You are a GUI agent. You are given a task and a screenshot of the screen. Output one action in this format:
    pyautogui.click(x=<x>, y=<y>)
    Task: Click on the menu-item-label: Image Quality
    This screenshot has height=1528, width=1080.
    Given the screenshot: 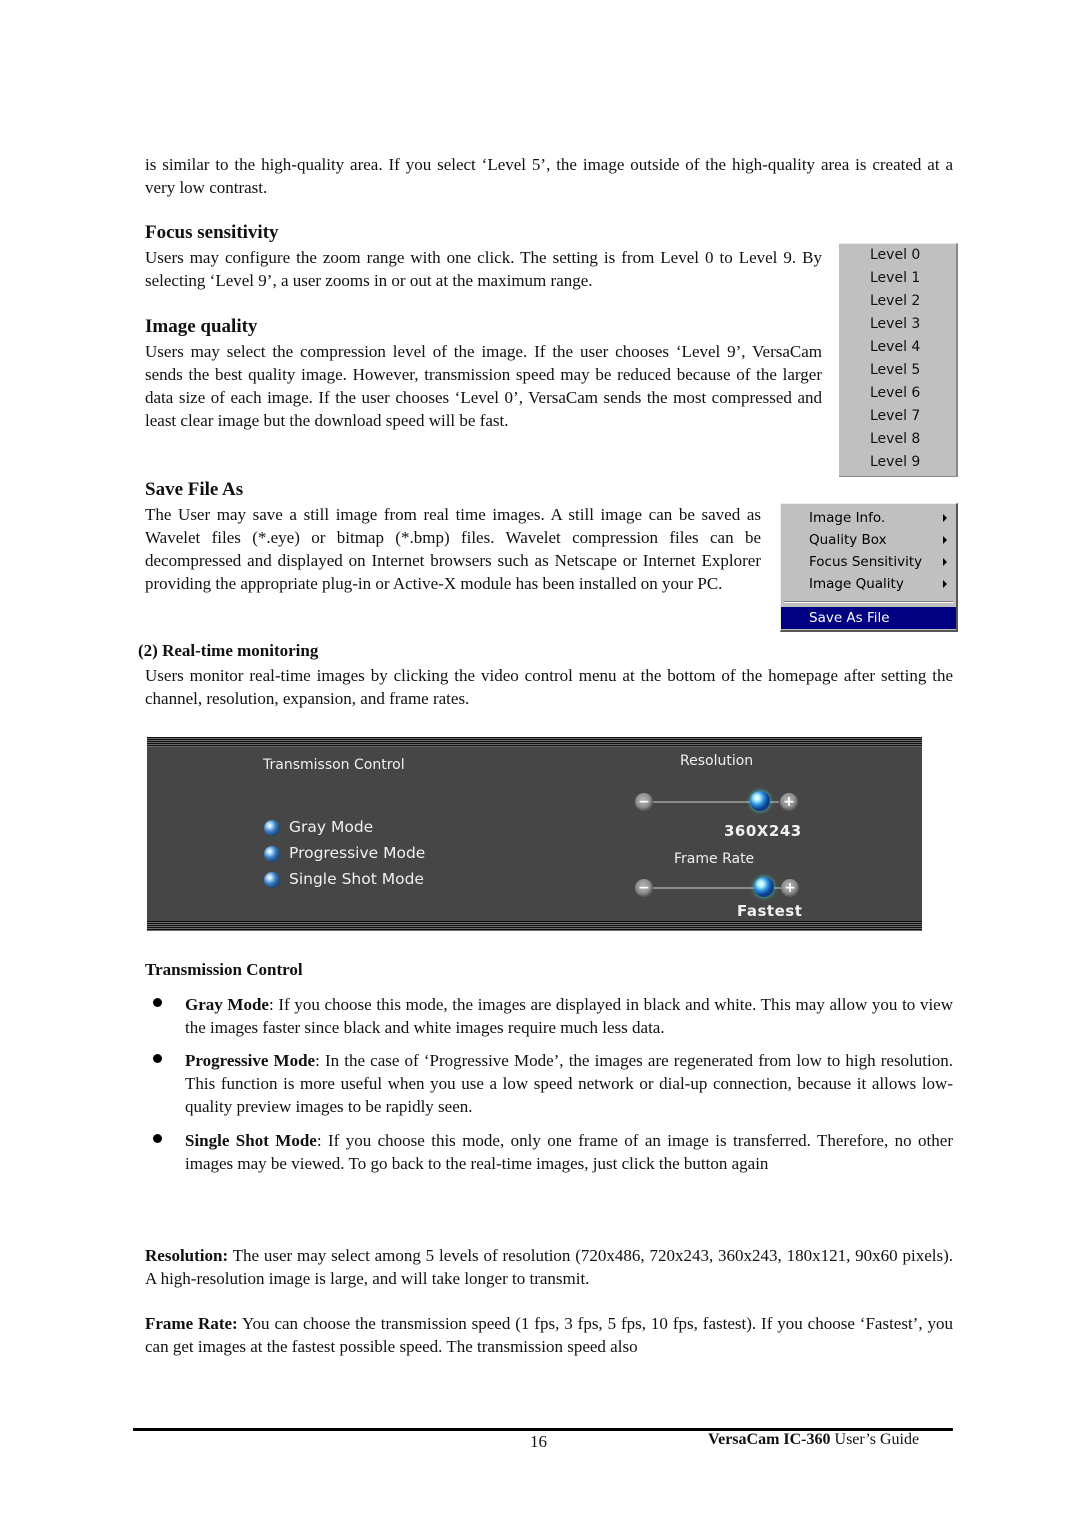 What is the action you would take?
    pyautogui.click(x=856, y=584)
    